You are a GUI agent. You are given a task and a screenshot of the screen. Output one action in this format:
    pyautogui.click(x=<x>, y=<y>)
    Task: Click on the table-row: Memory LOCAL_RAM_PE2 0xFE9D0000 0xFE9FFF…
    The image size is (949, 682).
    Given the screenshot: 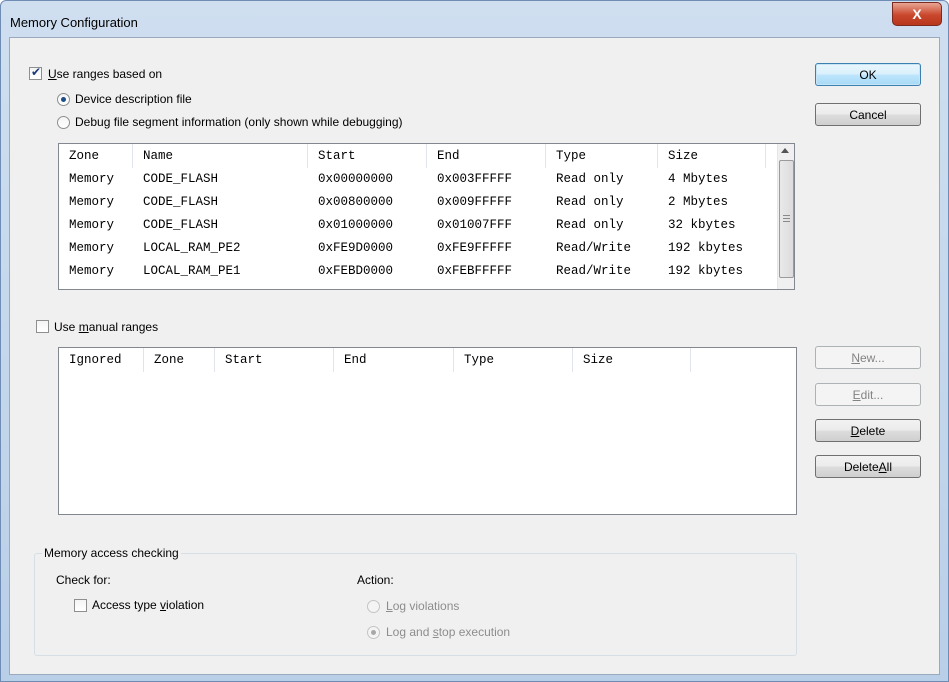 What is the action you would take?
    pyautogui.click(x=418, y=252)
    